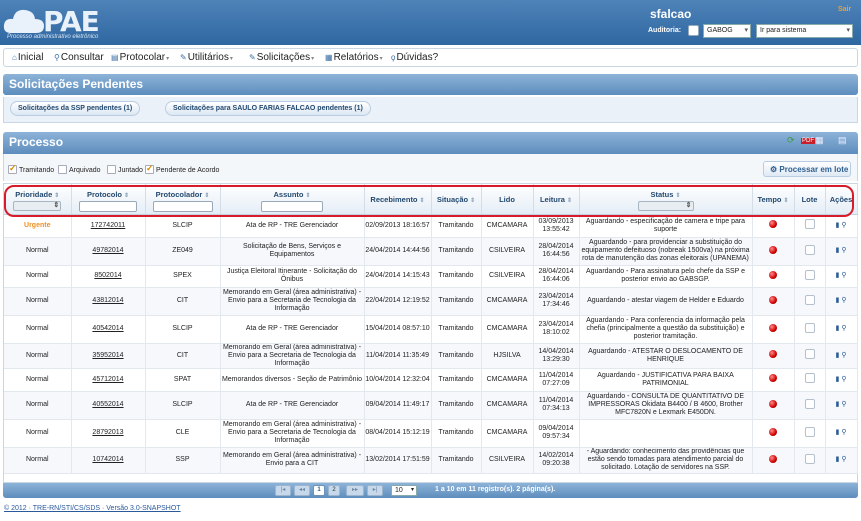 The width and height of the screenshot is (861, 521). I want to click on menu-item-0: ⌂Inicial, so click(27, 57).